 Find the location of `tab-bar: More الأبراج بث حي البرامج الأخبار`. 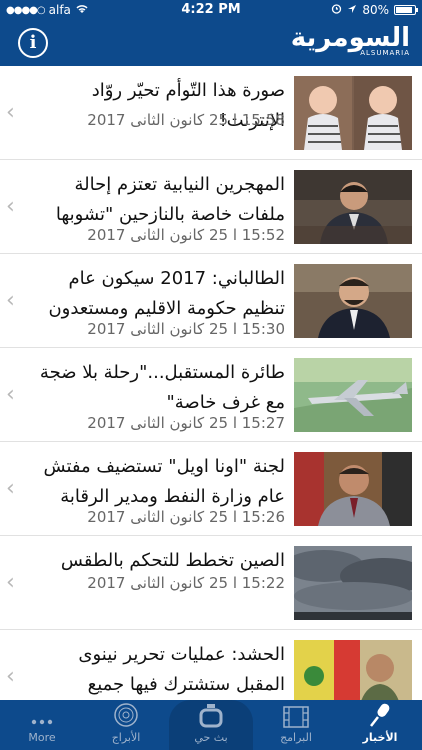

tab-bar: More الأبراج بث حي البرامج الأخبار is located at coordinates (211, 725).